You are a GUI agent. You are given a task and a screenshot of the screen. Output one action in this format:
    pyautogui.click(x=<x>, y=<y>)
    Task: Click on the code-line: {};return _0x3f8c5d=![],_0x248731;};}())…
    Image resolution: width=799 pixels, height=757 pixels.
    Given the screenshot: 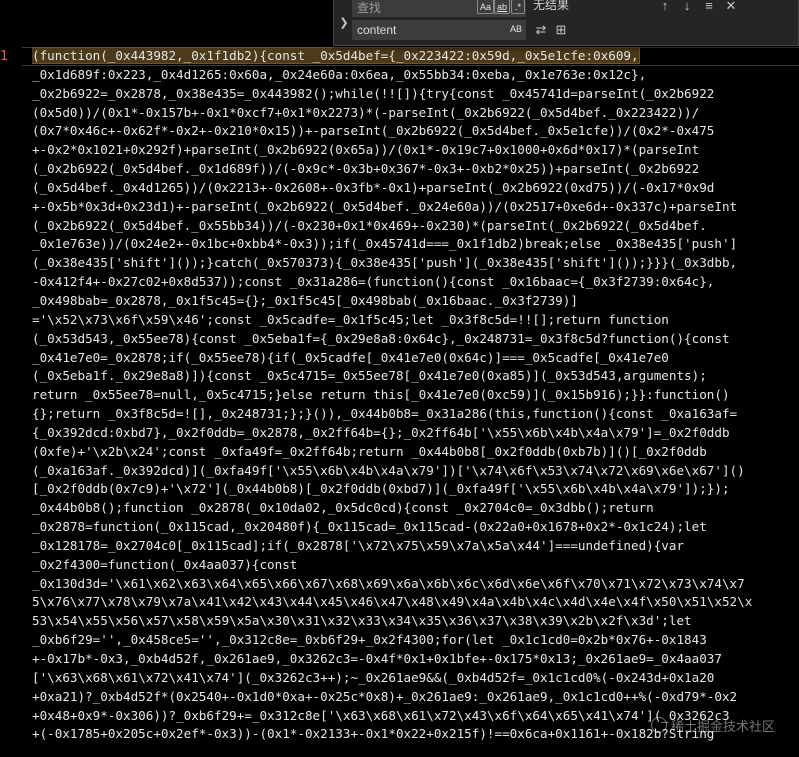 What is the action you would take?
    pyautogui.click(x=385, y=414)
    